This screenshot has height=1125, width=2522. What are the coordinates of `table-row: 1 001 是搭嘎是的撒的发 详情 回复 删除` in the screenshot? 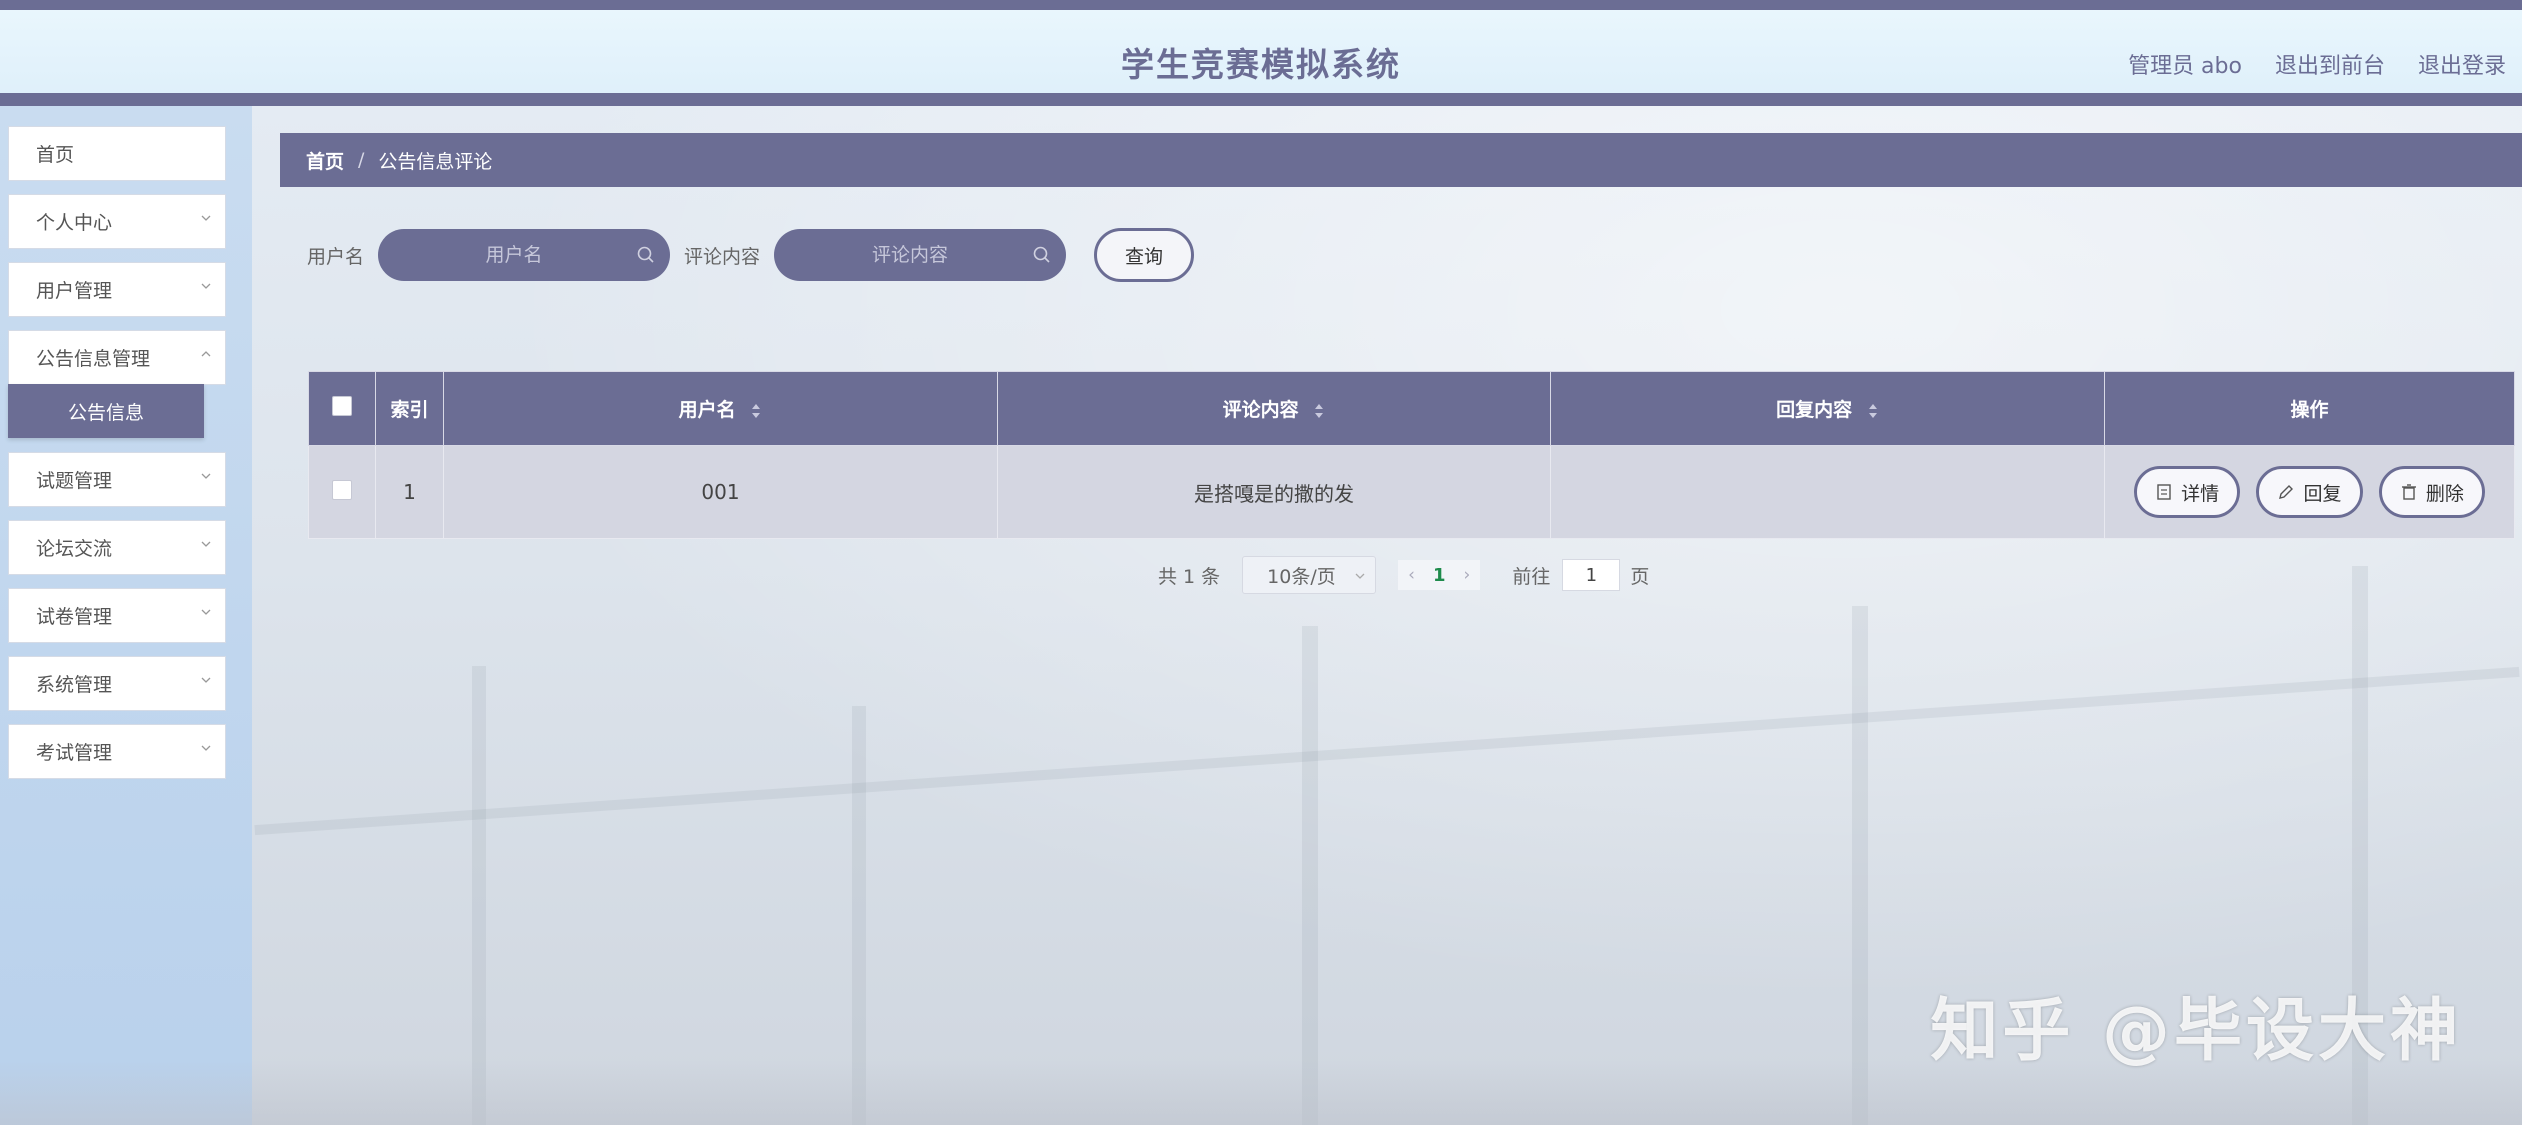 It's located at (1411, 492).